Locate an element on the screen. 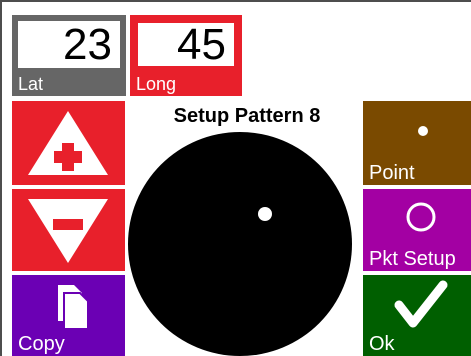 The image size is (471, 356). increase-button is located at coordinates (68, 143).